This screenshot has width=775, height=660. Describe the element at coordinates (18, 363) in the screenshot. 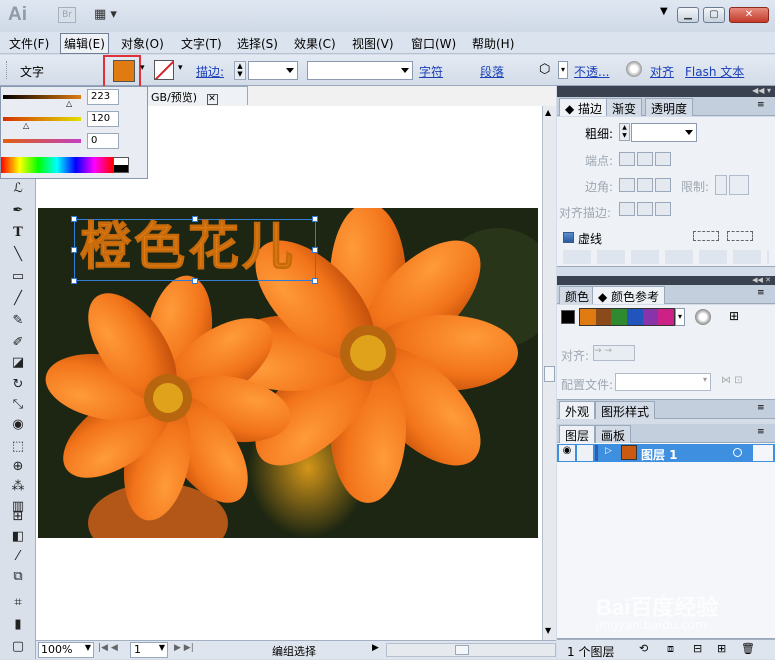

I see `eraser-tool-icon: ◪` at that location.